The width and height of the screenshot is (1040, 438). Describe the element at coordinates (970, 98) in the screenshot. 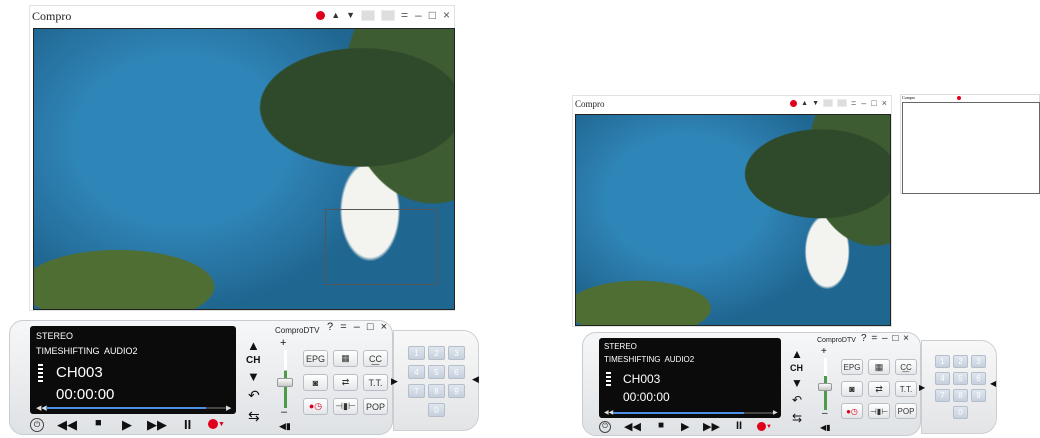

I see `pop-title-bar: Compro` at that location.